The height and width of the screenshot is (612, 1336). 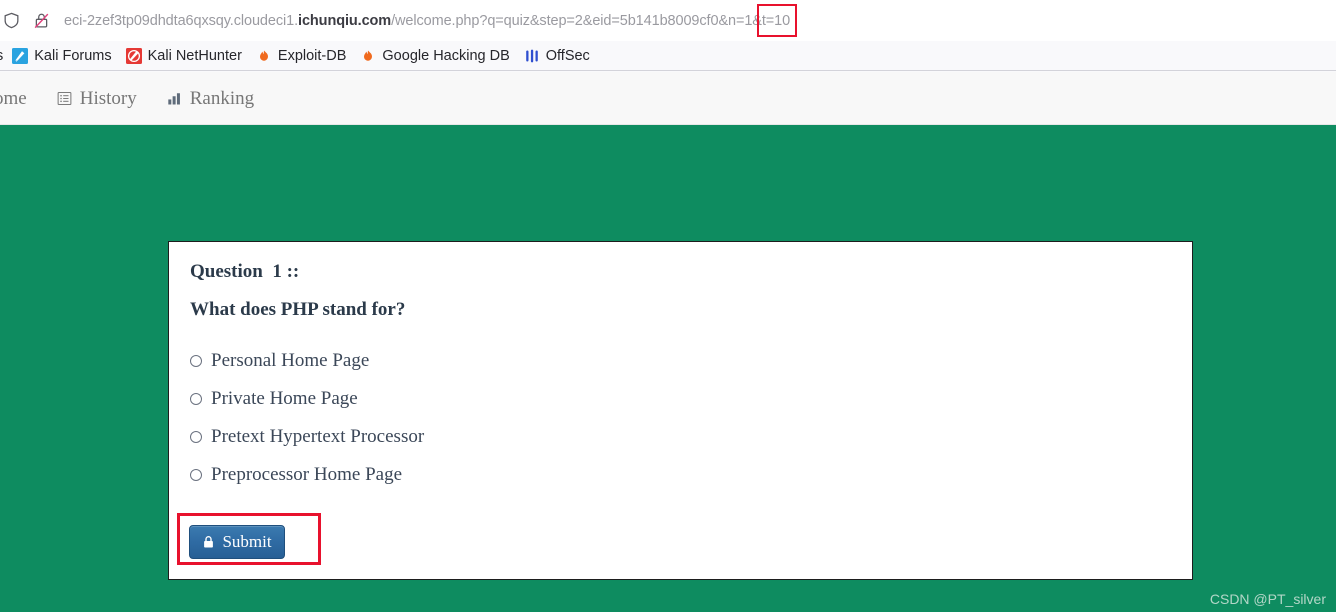 I want to click on shield-icon, so click(x=11, y=21).